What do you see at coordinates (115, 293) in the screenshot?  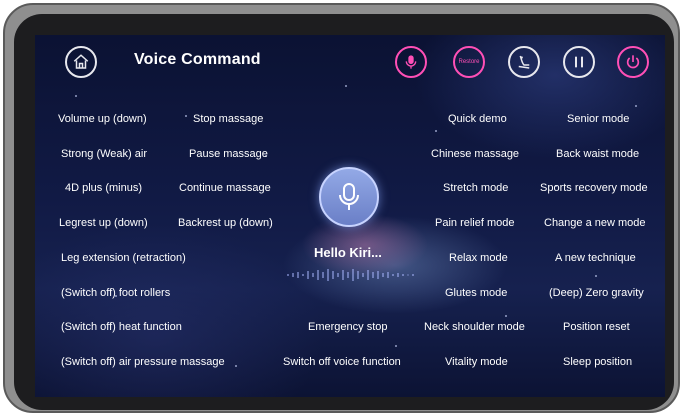 I see `cmd-foot-rollers: (Switch off) foot rollers` at bounding box center [115, 293].